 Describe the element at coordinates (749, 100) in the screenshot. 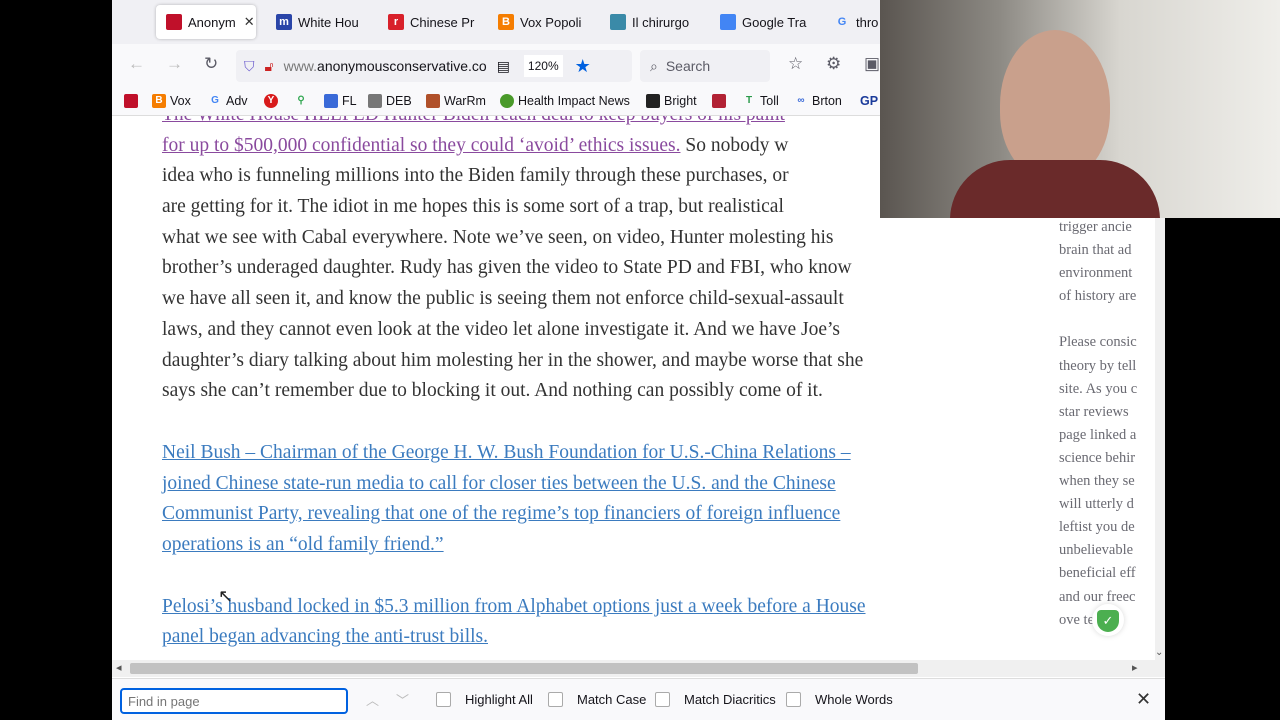

I see `bookmark-favicon: T` at that location.